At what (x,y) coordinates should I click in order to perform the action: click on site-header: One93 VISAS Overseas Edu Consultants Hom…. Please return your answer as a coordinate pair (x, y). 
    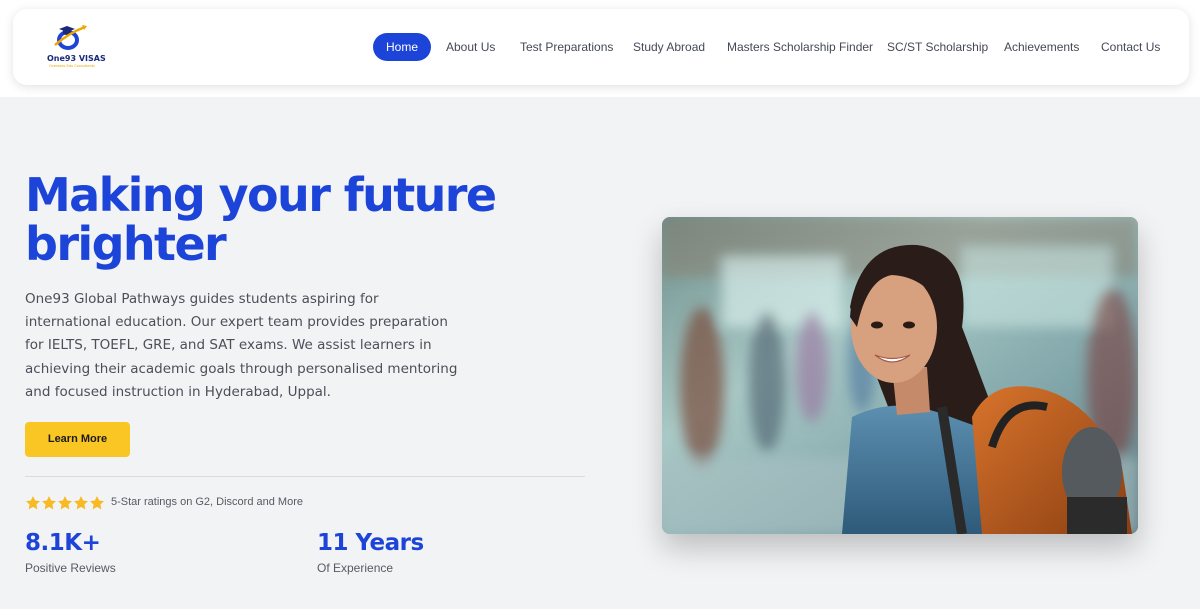
    Looking at the image, I should click on (601, 47).